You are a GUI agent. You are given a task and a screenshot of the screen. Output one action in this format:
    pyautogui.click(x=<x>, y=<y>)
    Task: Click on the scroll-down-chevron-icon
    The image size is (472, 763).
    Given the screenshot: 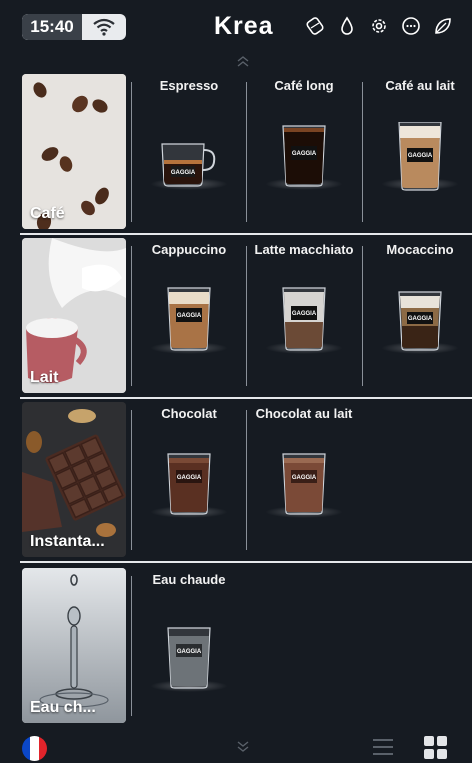 What is the action you would take?
    pyautogui.click(x=243, y=747)
    